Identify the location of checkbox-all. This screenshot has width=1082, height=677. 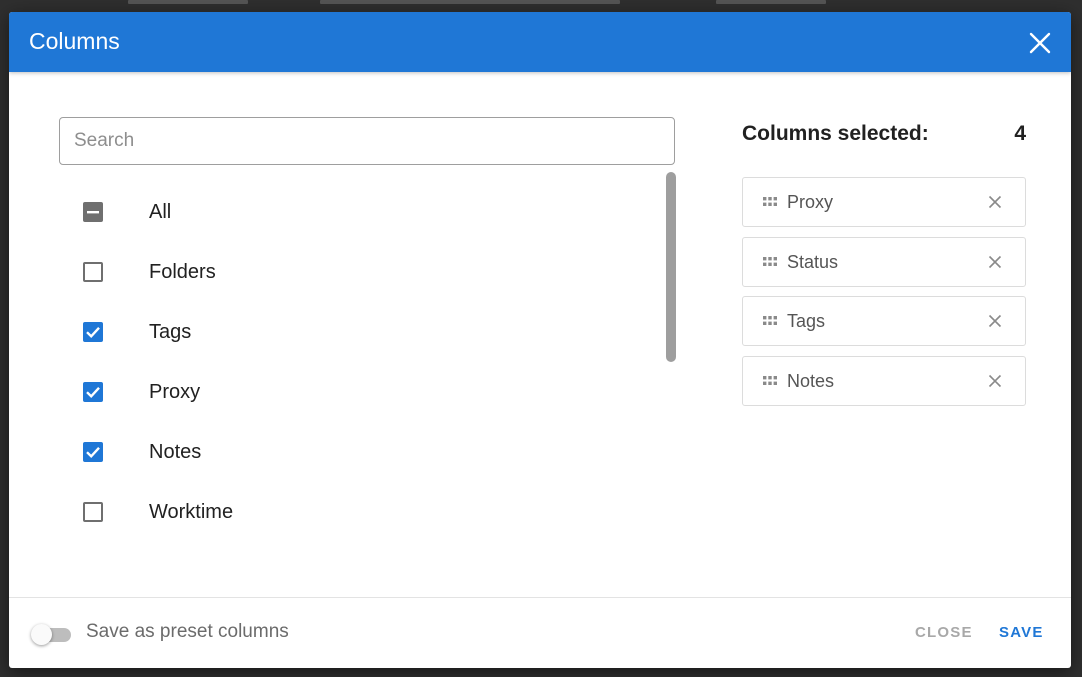
(93, 212).